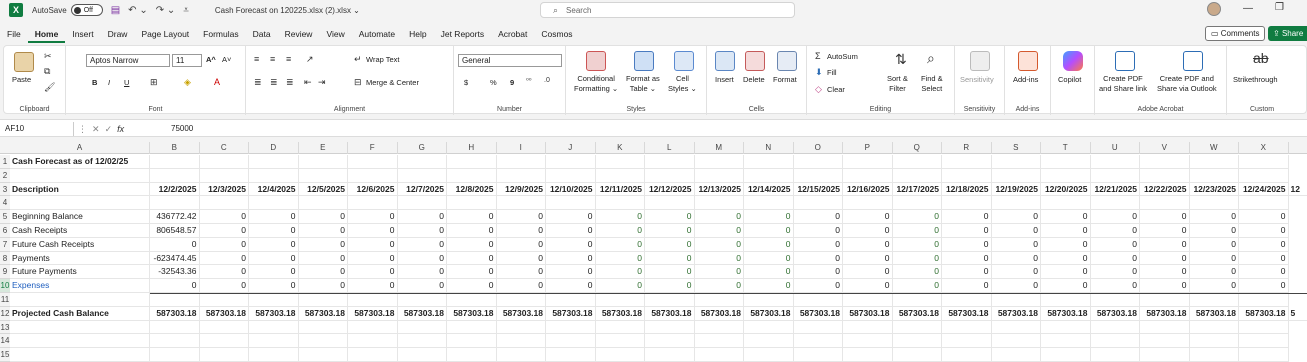 The height and width of the screenshot is (362, 1307). I want to click on tab-view: View, so click(335, 34).